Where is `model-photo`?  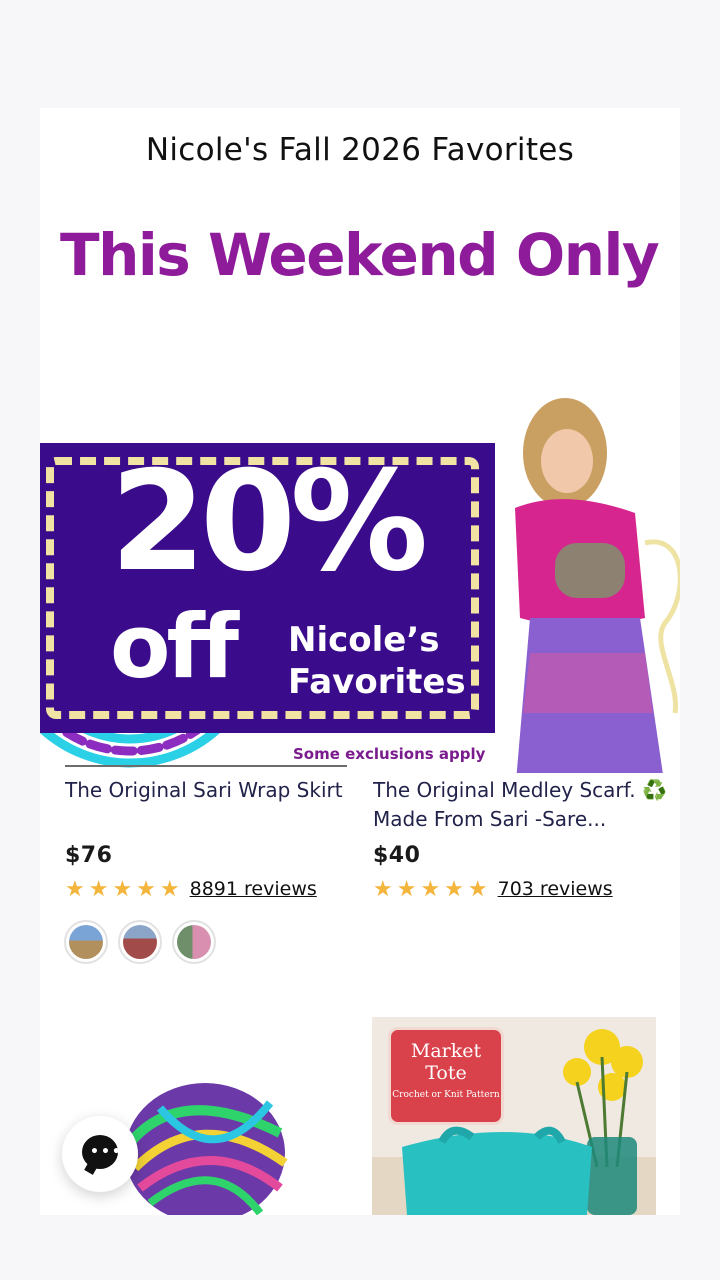 model-photo is located at coordinates (597, 585).